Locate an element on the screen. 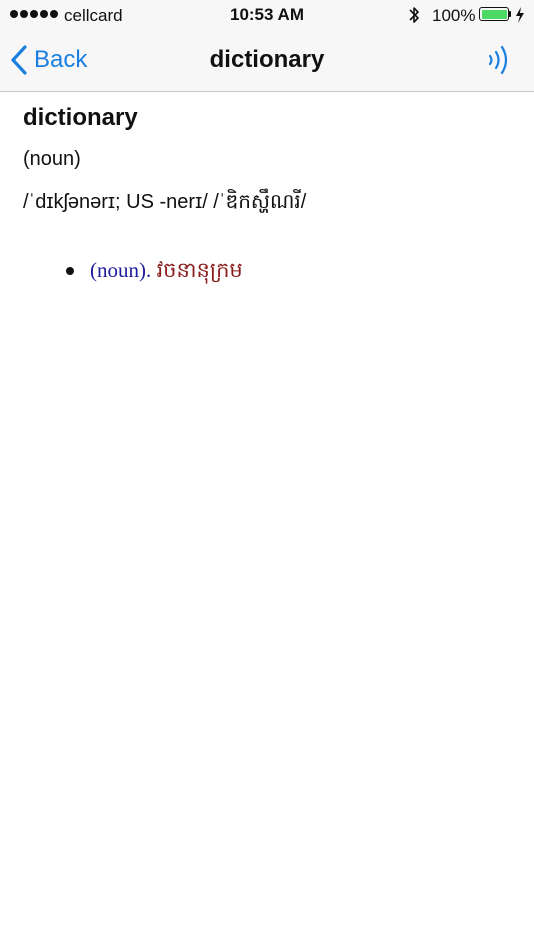 This screenshot has height=950, width=534. entry-pronunciation: /ˈdɪkʃənərɪ; US -nerɪ/ /ˈឌិកស្ហឹណរី/ is located at coordinates (165, 202).